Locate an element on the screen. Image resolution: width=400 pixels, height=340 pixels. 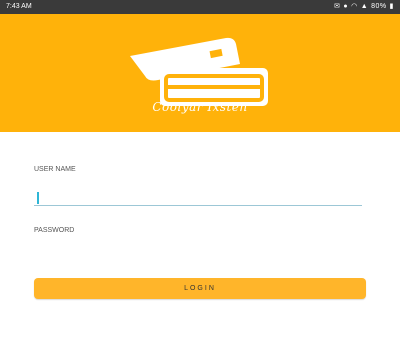
status-time: 7:43 AM is located at coordinates (19, 6).